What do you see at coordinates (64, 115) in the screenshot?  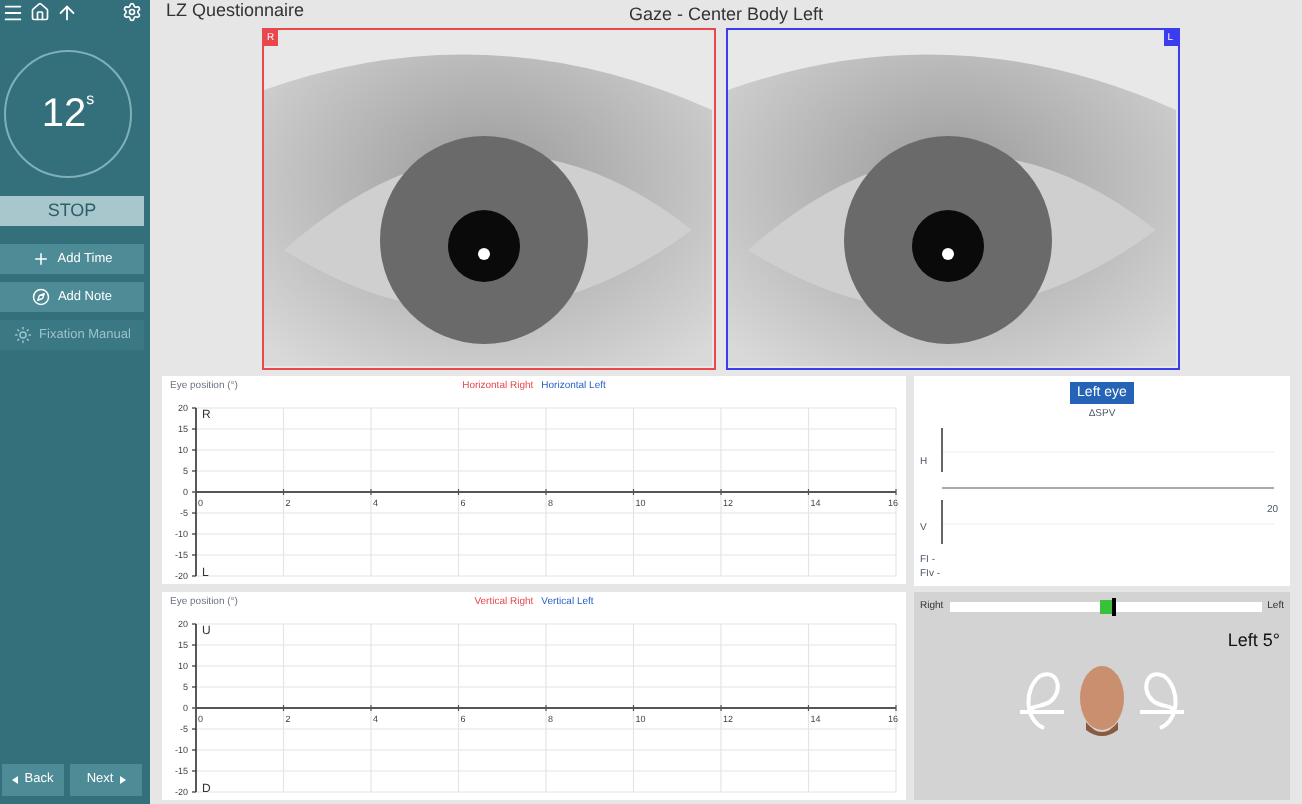 I see `timer-value: 12` at bounding box center [64, 115].